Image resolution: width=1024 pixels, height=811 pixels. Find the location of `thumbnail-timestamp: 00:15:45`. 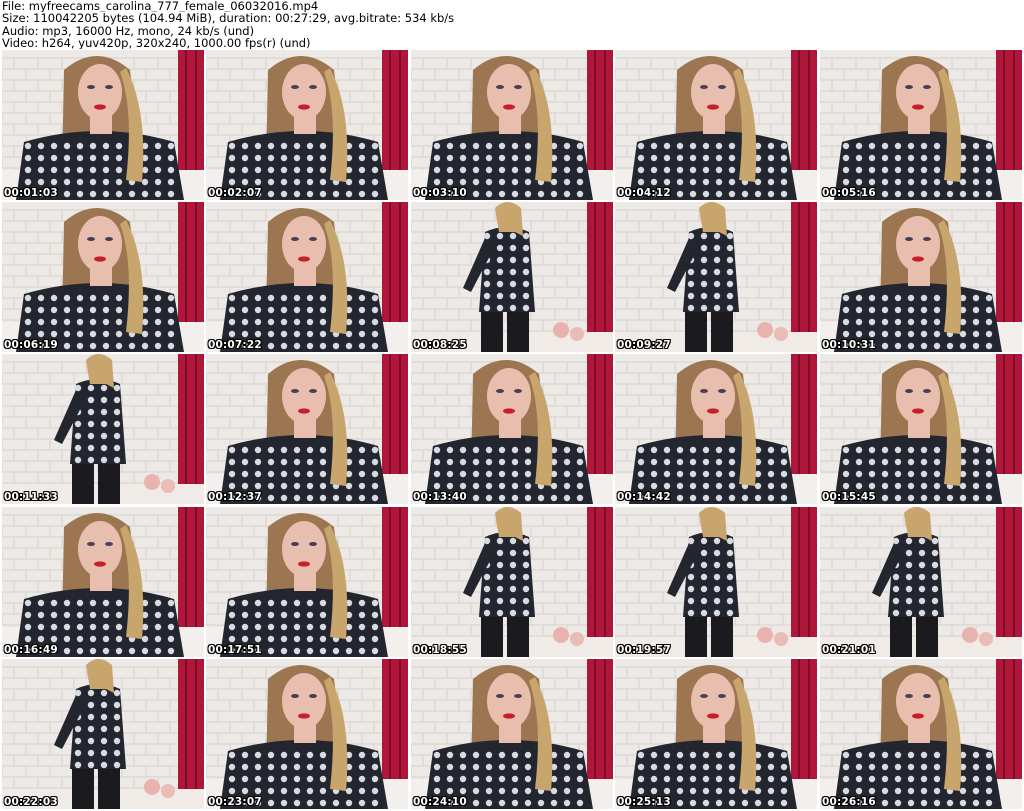

thumbnail-timestamp: 00:15:45 is located at coordinates (849, 497).